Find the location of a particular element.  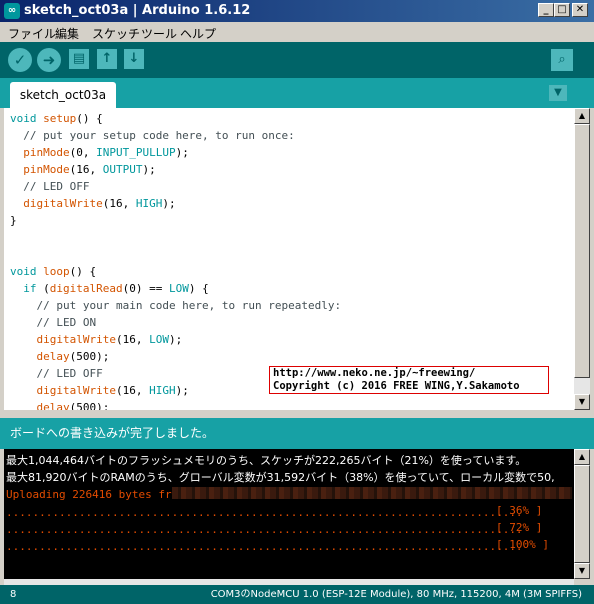

progress-100: [ 100% ] is located at coordinates (522, 544).